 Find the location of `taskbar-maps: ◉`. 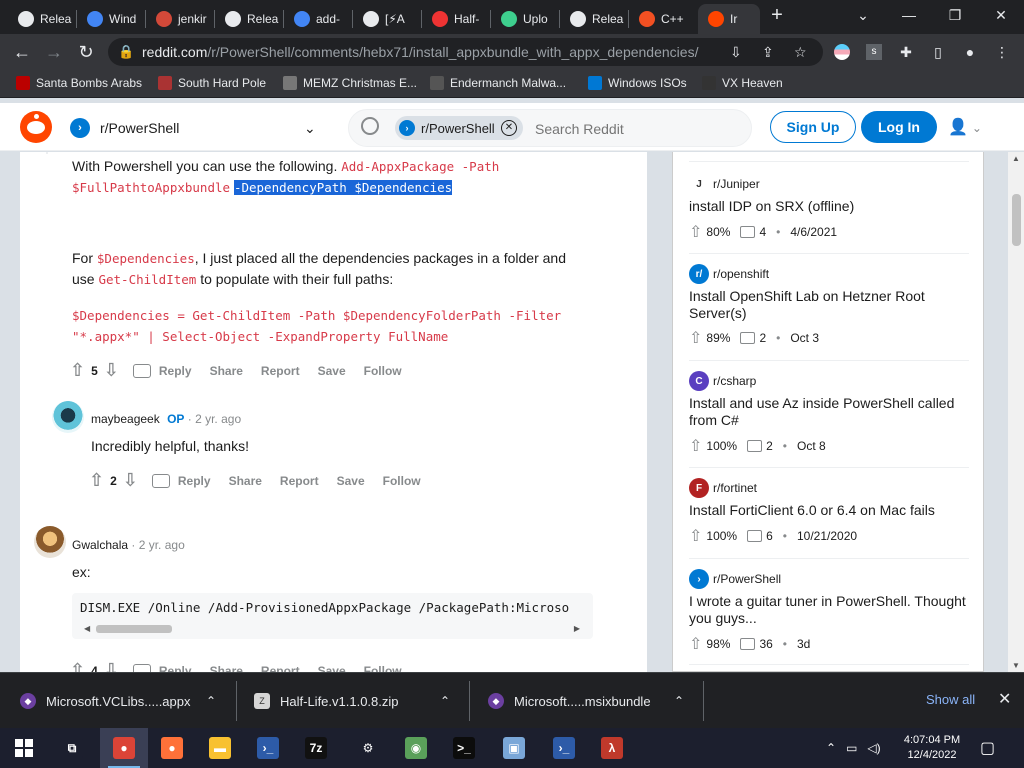

taskbar-maps: ◉ is located at coordinates (416, 748).